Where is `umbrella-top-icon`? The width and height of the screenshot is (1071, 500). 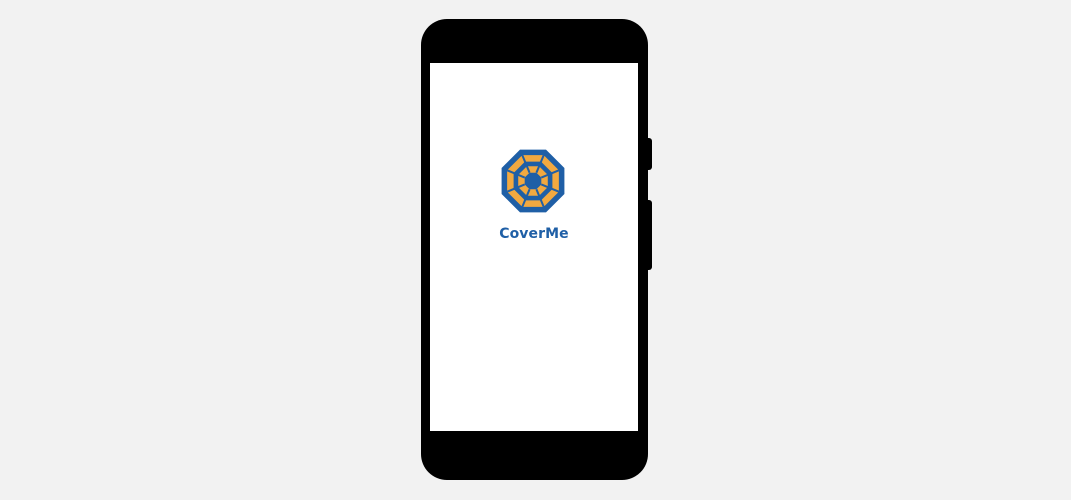 umbrella-top-icon is located at coordinates (533, 181).